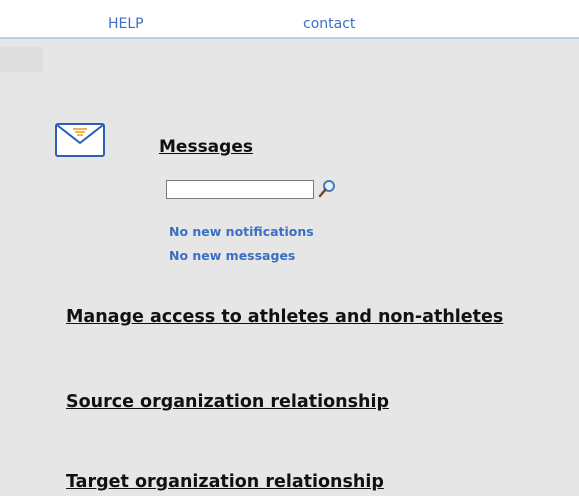 Image resolution: width=579 pixels, height=496 pixels. What do you see at coordinates (225, 482) in the screenshot?
I see `target-organization-link: Target organization relationship` at bounding box center [225, 482].